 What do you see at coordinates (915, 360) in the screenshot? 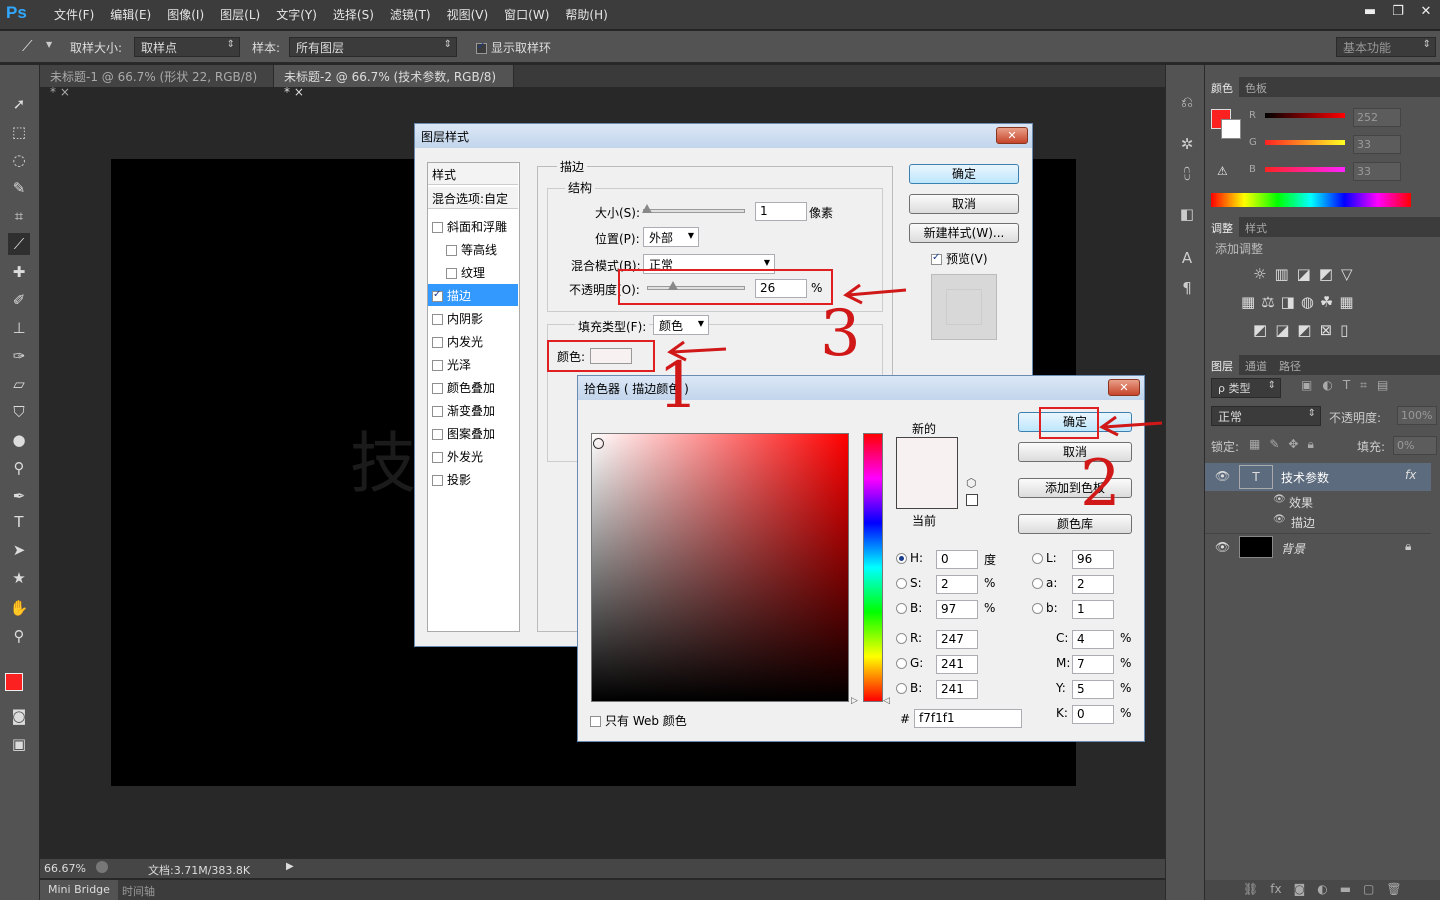
I see `annotation-arrows` at bounding box center [915, 360].